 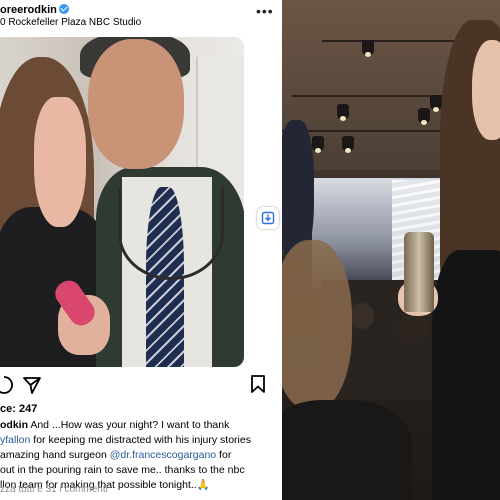 I want to click on caption-username: odkin, so click(x=14, y=425).